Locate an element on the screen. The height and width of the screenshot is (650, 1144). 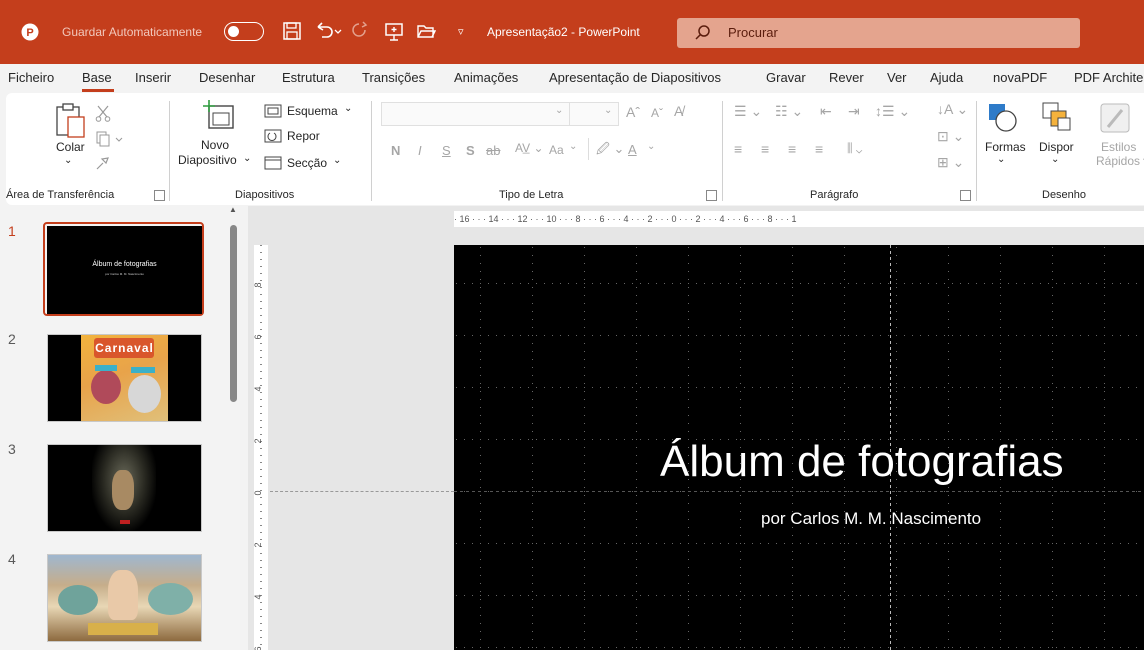
numbering-icon: ☷ ⌄ is located at coordinates (789, 111).